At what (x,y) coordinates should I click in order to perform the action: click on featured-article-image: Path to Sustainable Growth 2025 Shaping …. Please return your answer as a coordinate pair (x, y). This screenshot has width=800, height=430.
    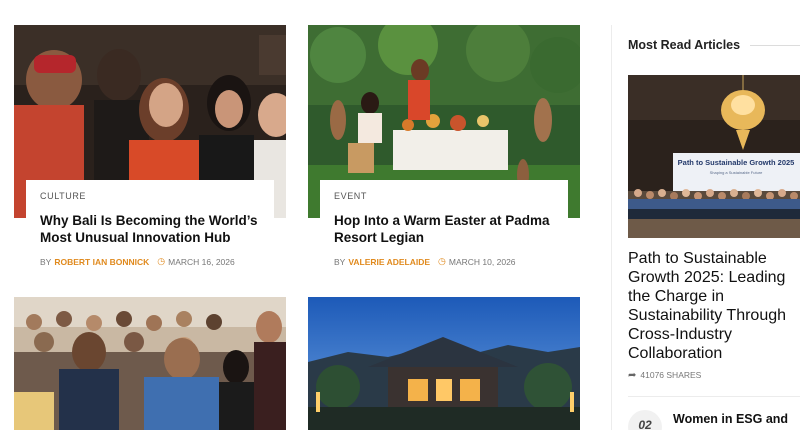
    Looking at the image, I should click on (714, 156).